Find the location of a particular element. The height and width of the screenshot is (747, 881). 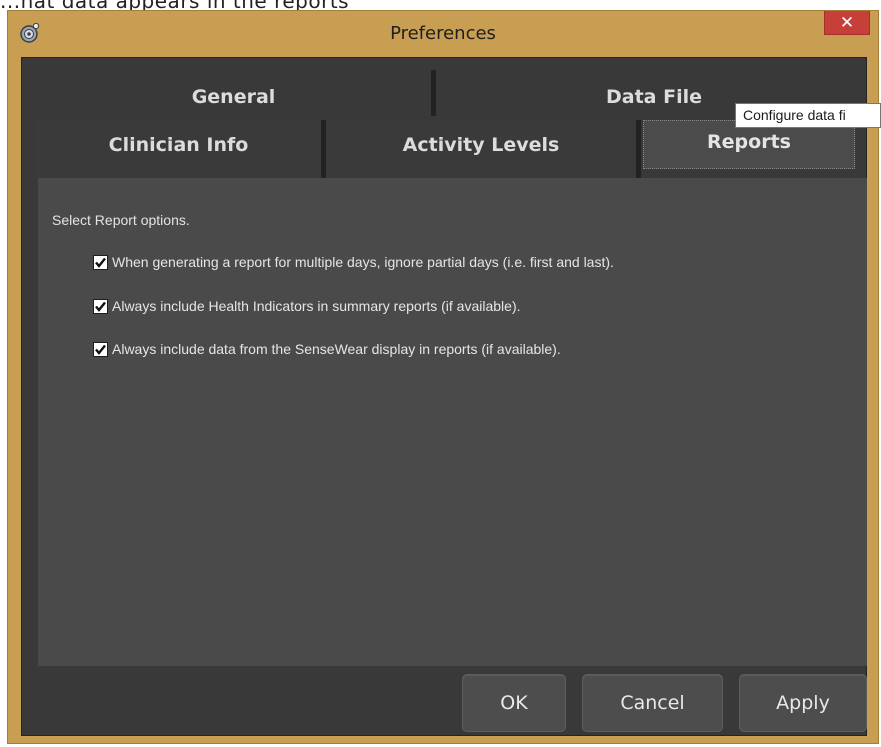

tab-reports-label: Reports is located at coordinates (749, 142).